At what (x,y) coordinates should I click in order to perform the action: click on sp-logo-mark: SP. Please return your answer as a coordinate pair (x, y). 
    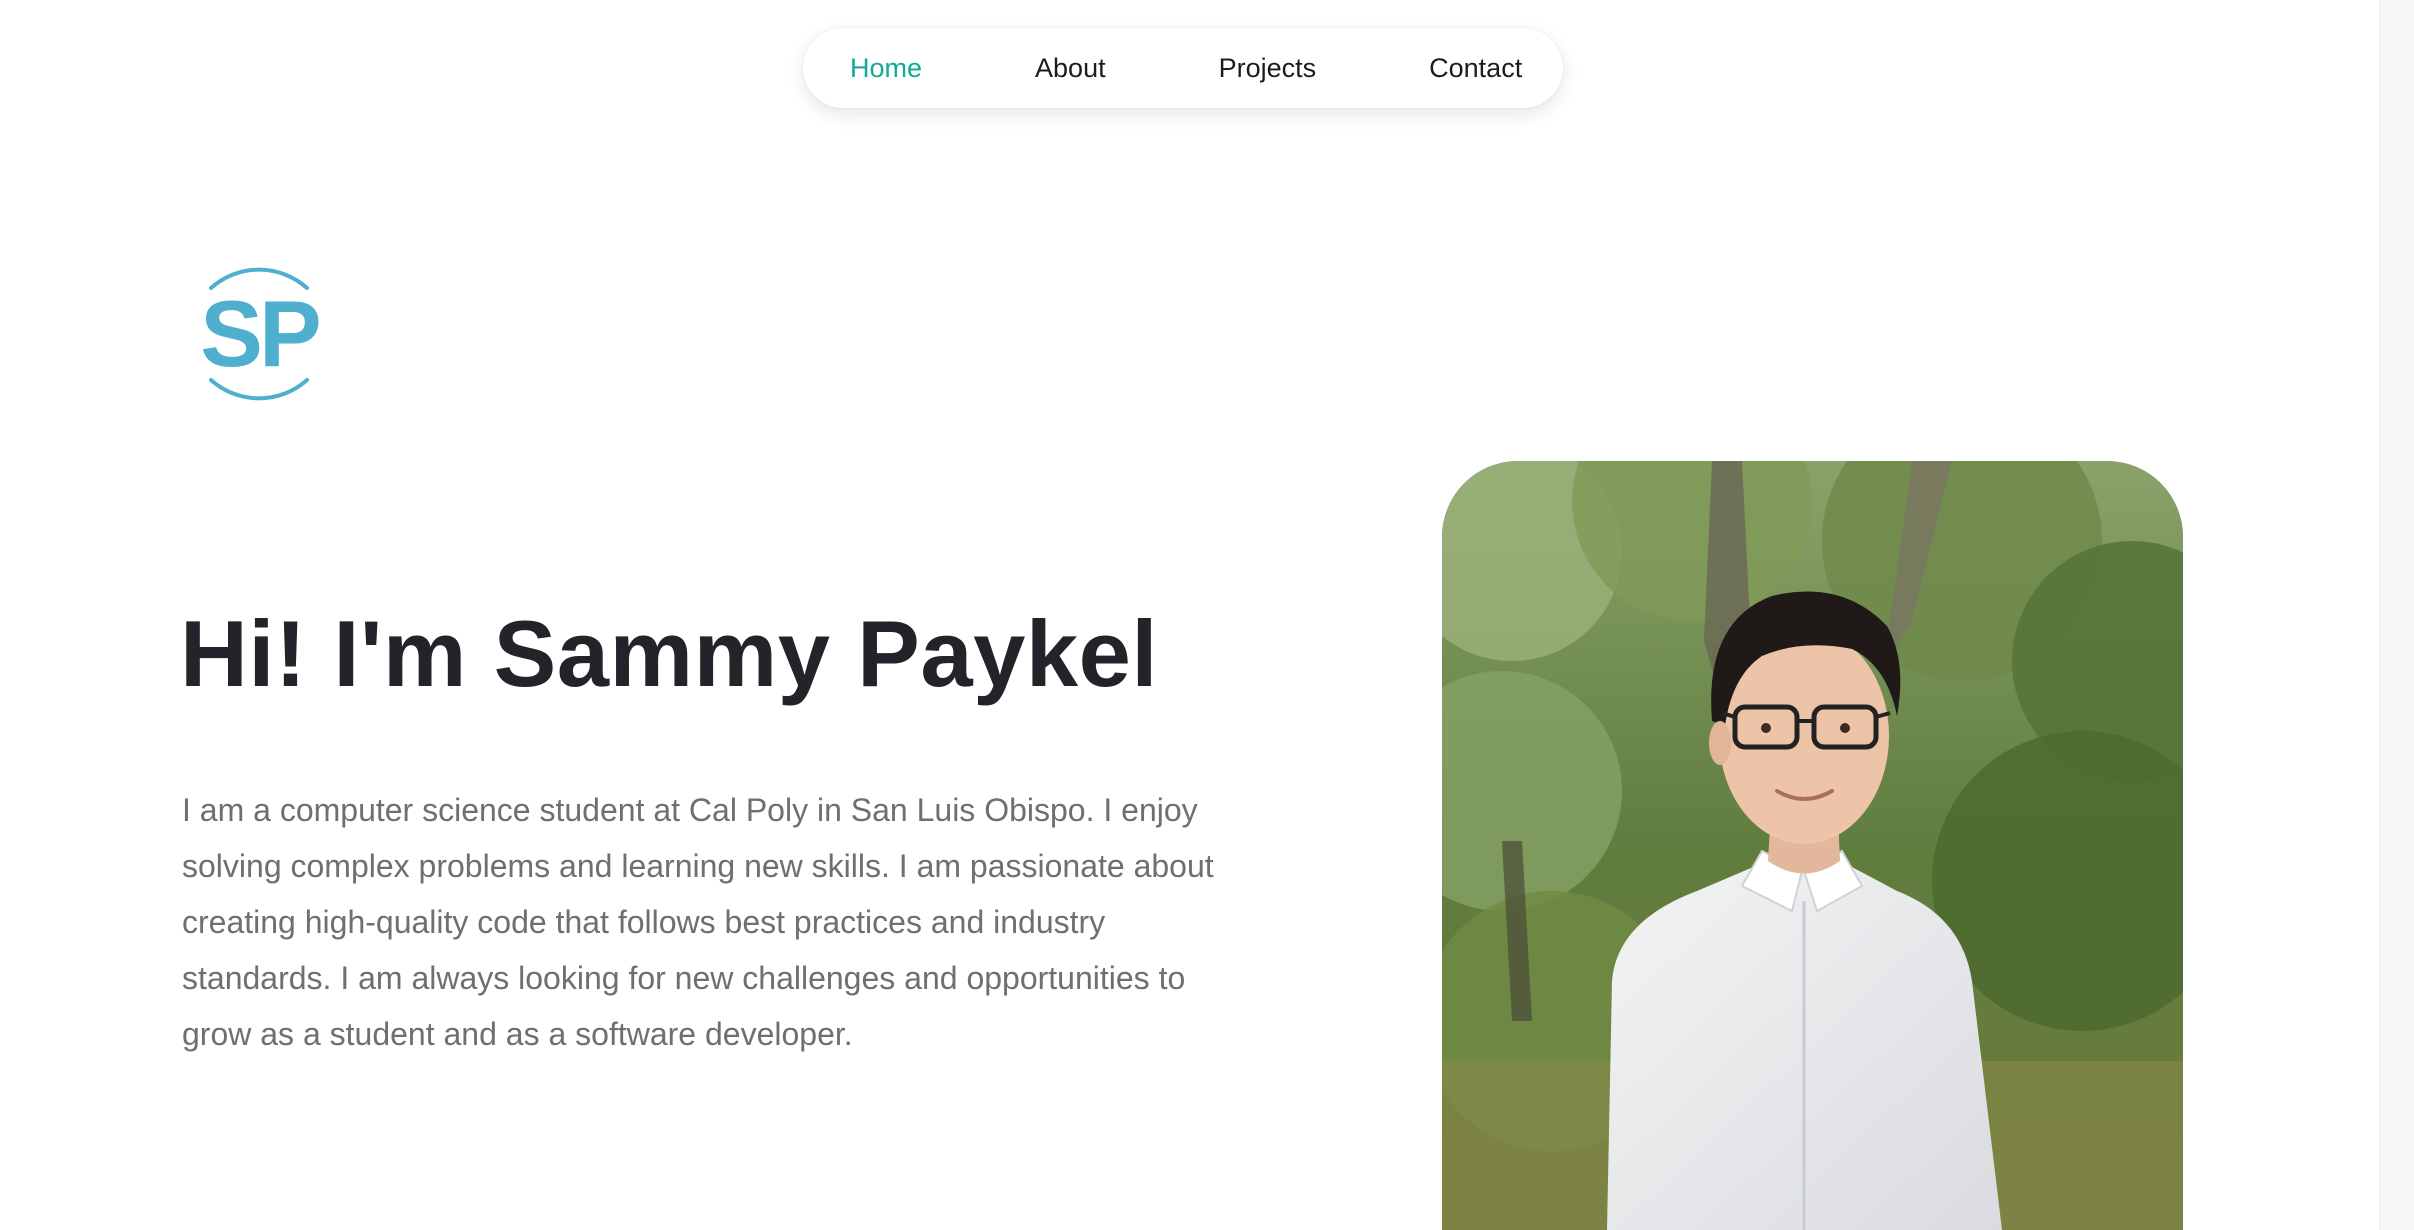
    Looking at the image, I should click on (261, 334).